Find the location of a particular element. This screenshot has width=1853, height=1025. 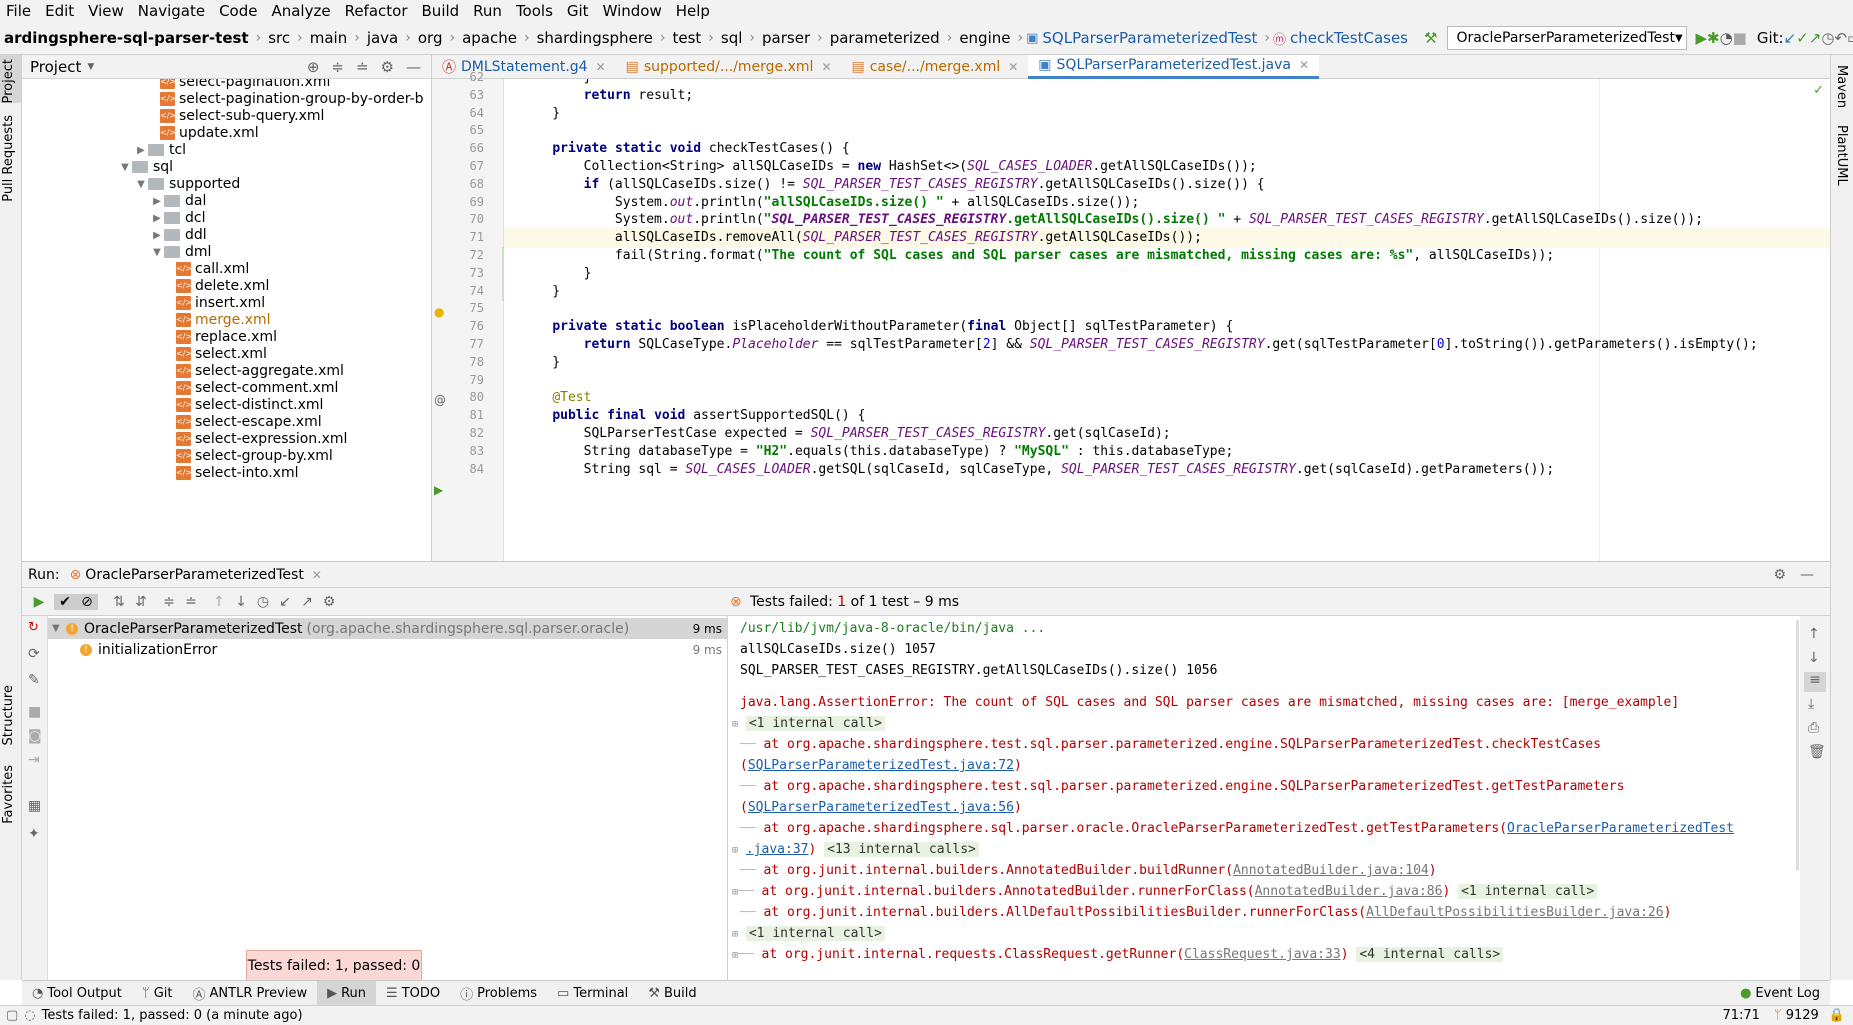

plantuml-tool-button: PlantUML is located at coordinates (1841, 155).